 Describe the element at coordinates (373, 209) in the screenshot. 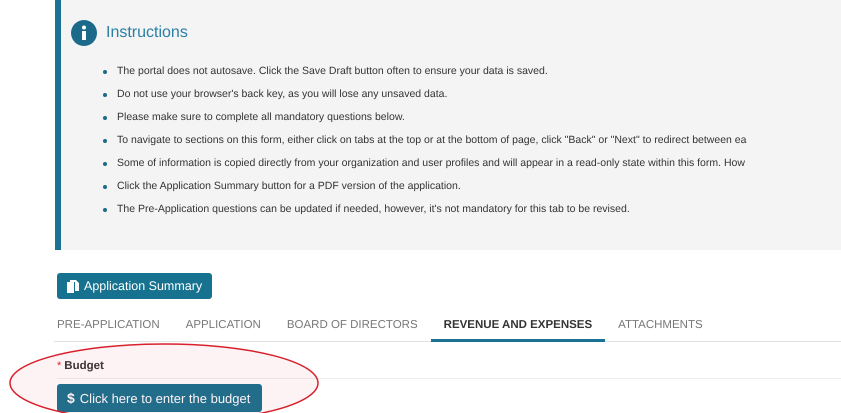

I see `instruction-text: The Pre-Application questions can be updated if needed, however, it's not mandatory for this tab to be revised.` at that location.